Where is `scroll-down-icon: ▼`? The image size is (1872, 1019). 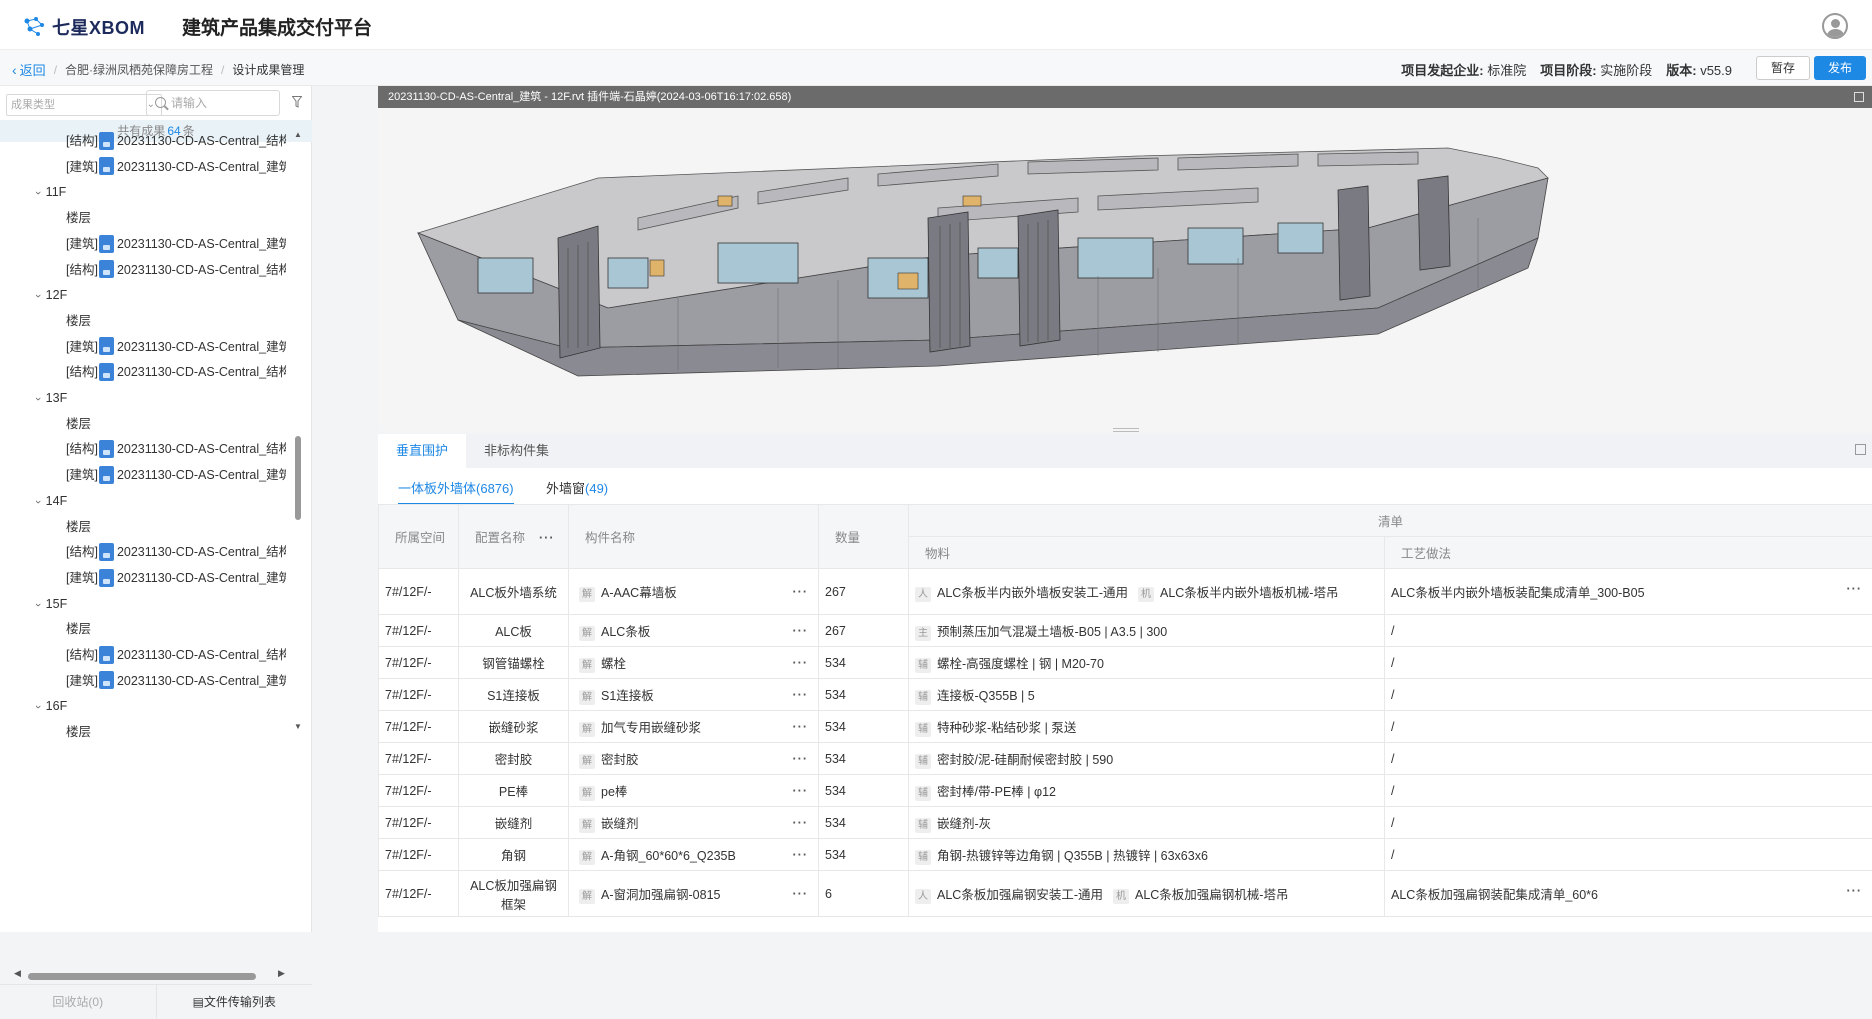
scroll-down-icon: ▼ is located at coordinates (298, 726).